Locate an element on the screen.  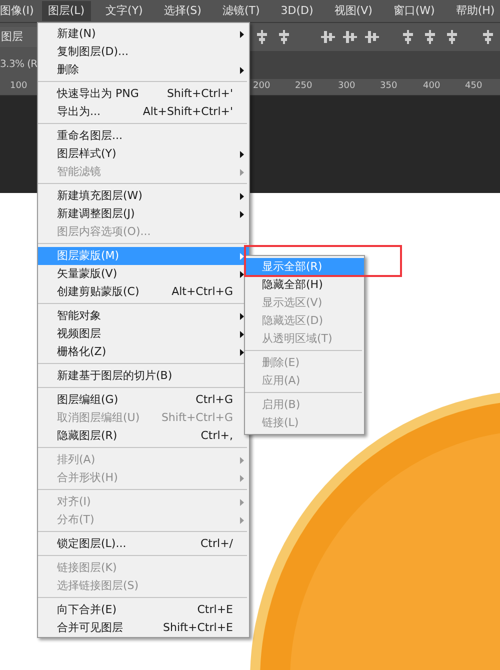
menu-item: 向下合并(E) Ctrl+E is located at coordinates (143, 610).